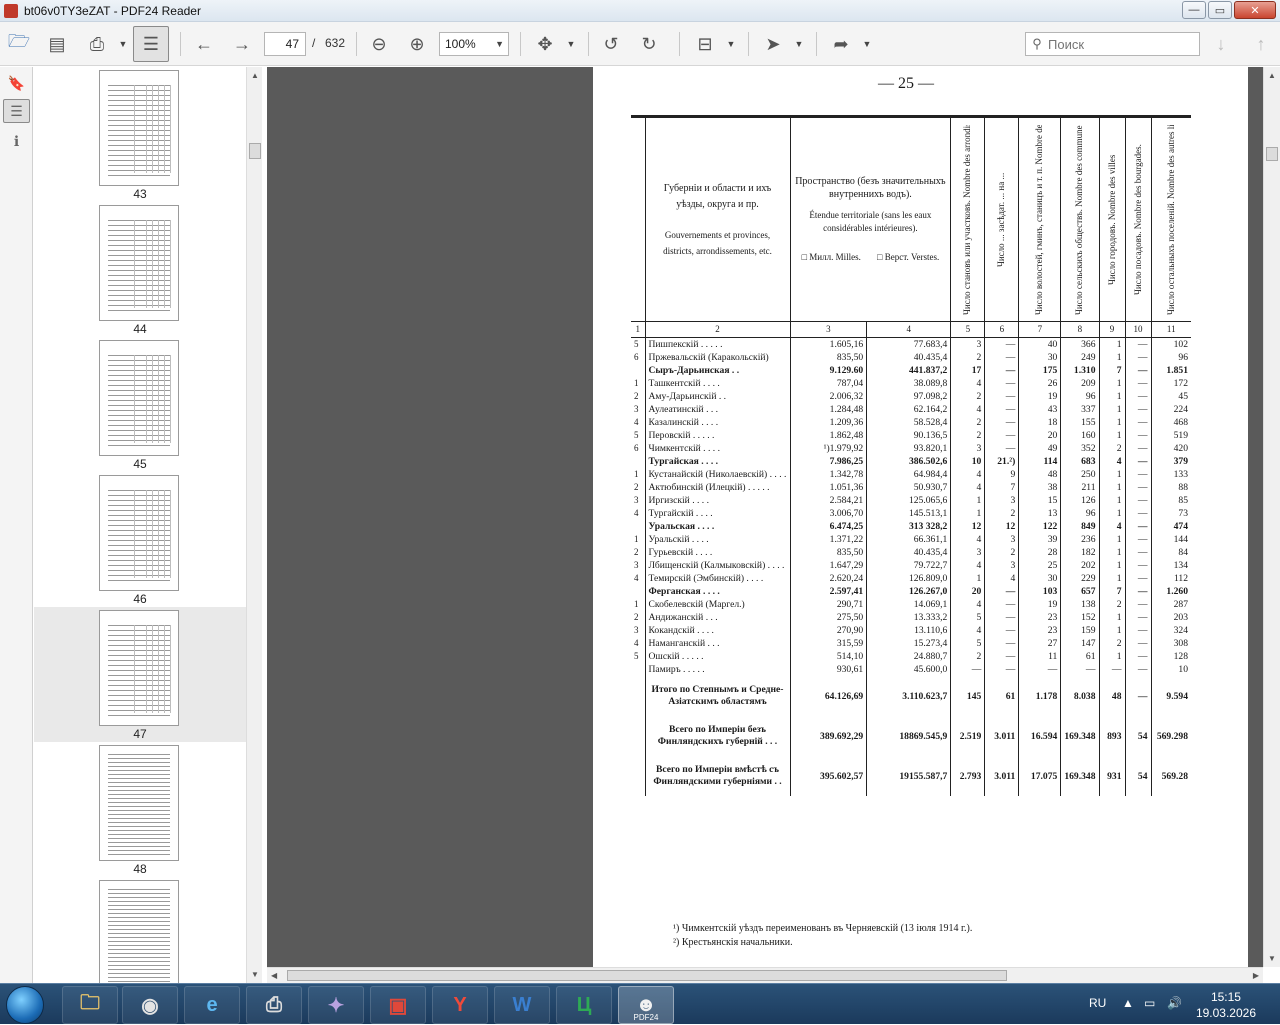 This screenshot has width=1280, height=1025. Describe the element at coordinates (1261, 44) in the screenshot. I see `search-prev-arrow-icon: ↑` at that location.